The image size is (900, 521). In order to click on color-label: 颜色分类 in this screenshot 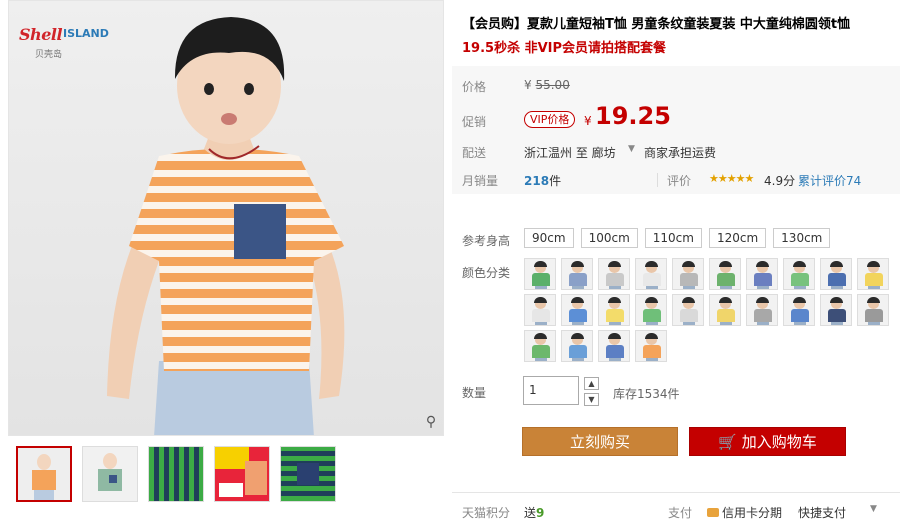, I will do `click(486, 273)`.